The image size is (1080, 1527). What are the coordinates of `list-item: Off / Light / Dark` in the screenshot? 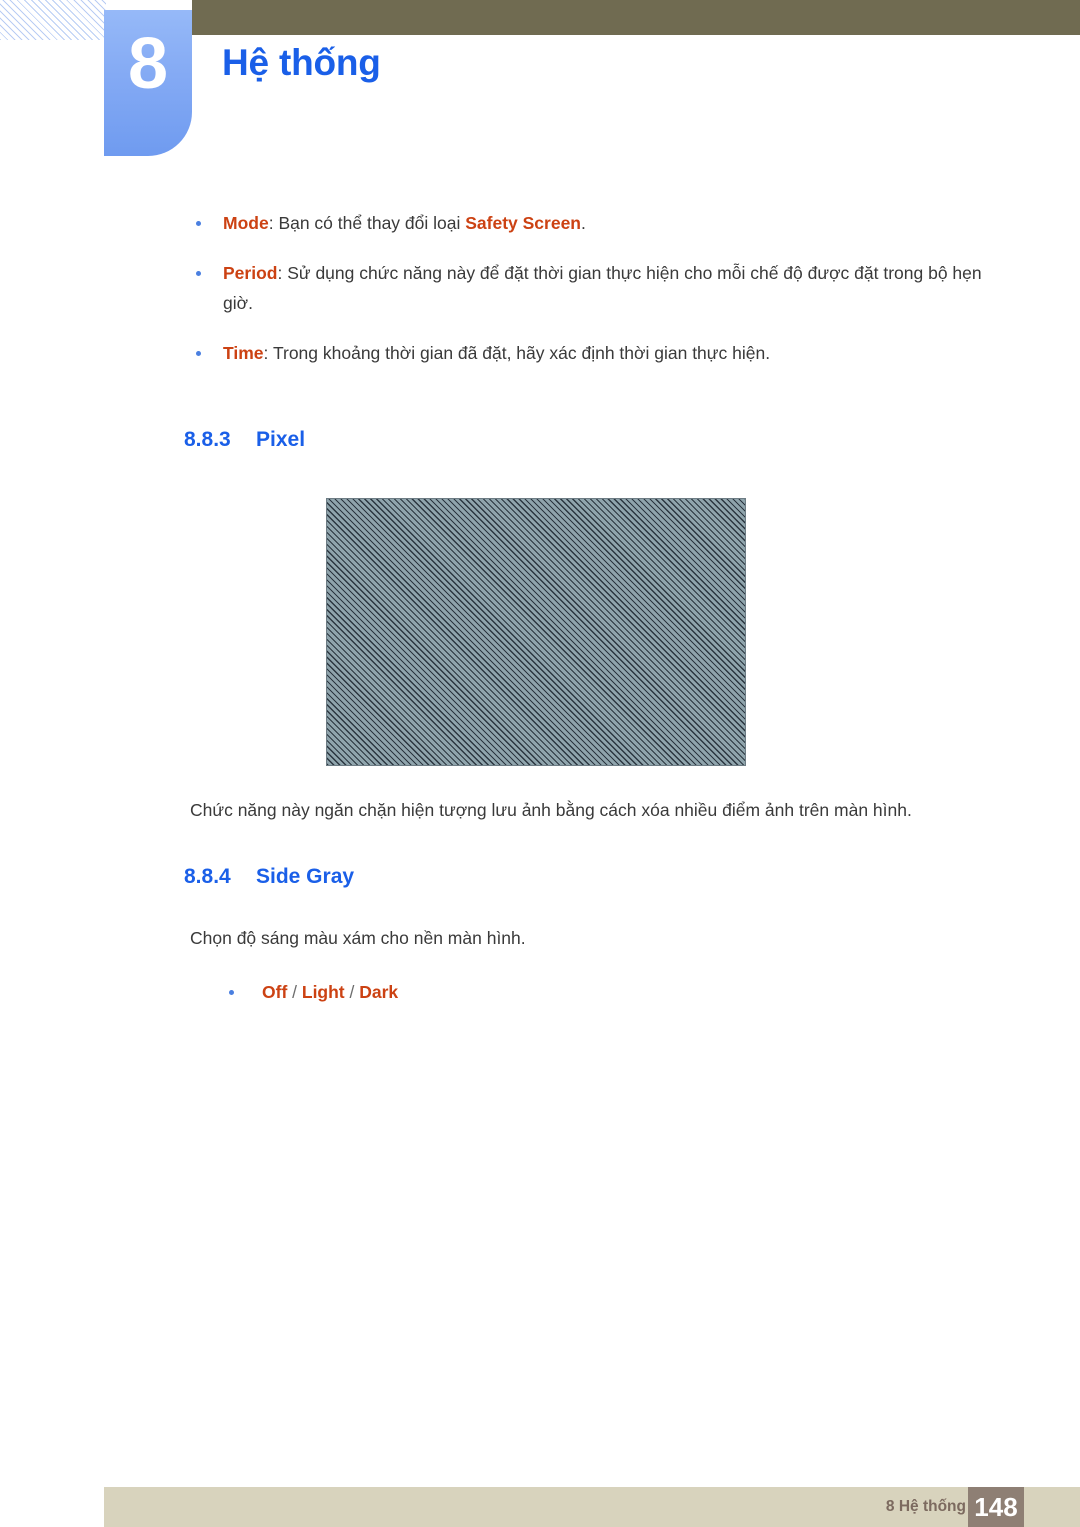 It's located at (540, 992).